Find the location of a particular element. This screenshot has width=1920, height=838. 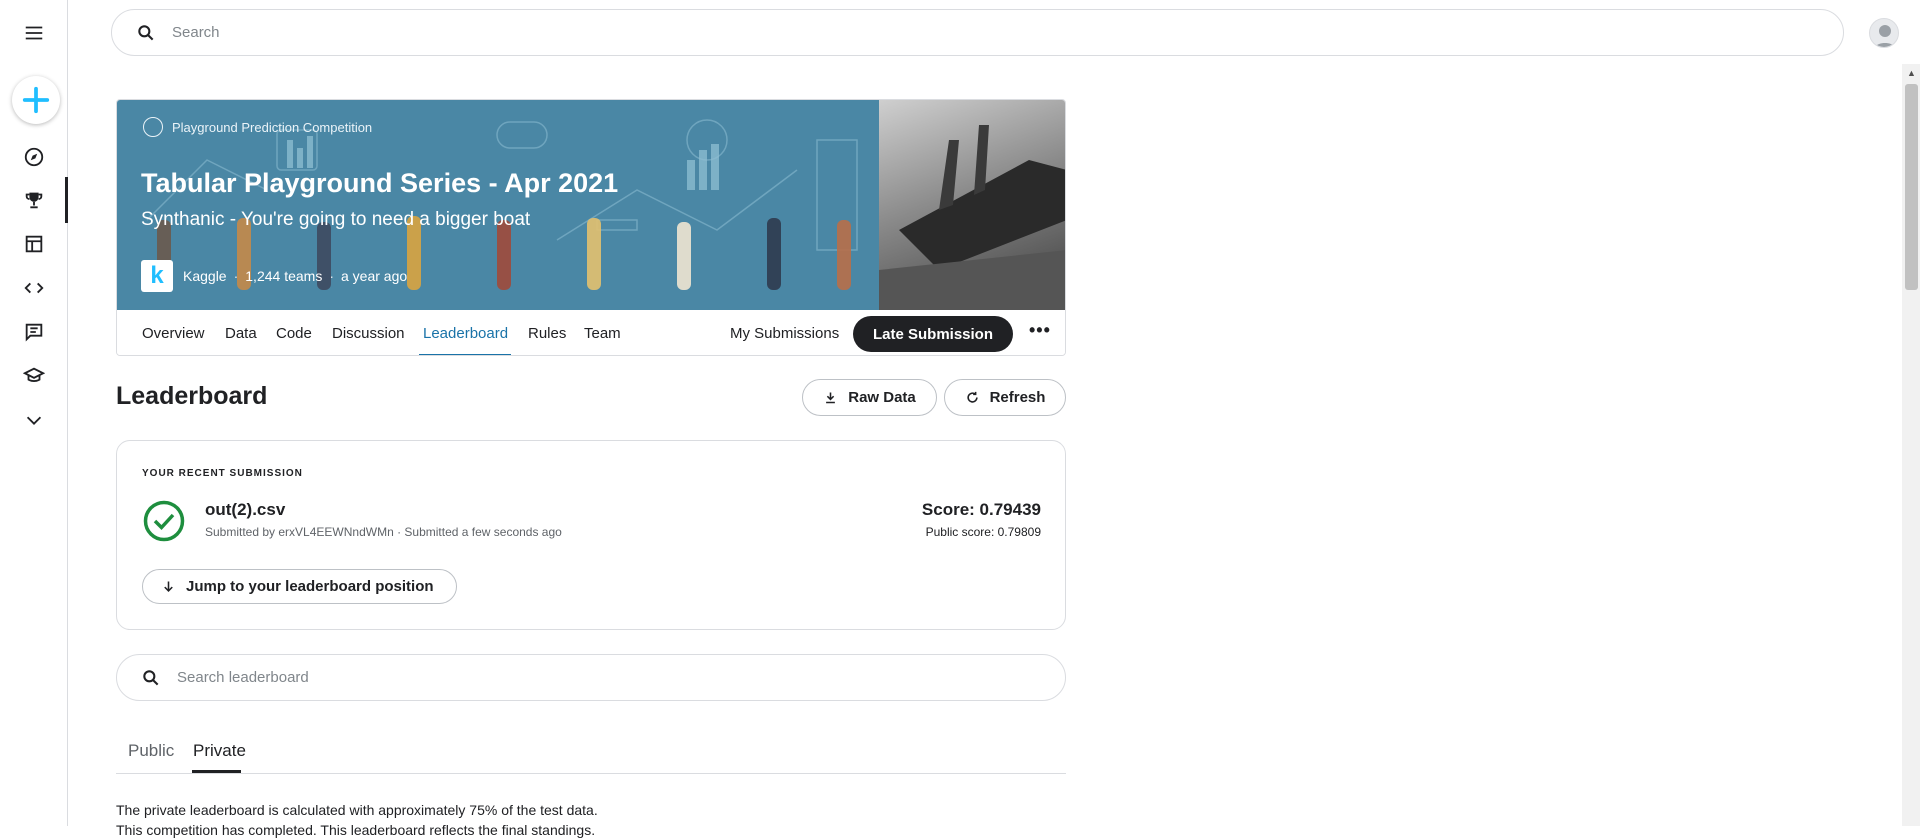

competition-meta: k Kaggle · 1,244 teams · a year ago is located at coordinates (274, 276).